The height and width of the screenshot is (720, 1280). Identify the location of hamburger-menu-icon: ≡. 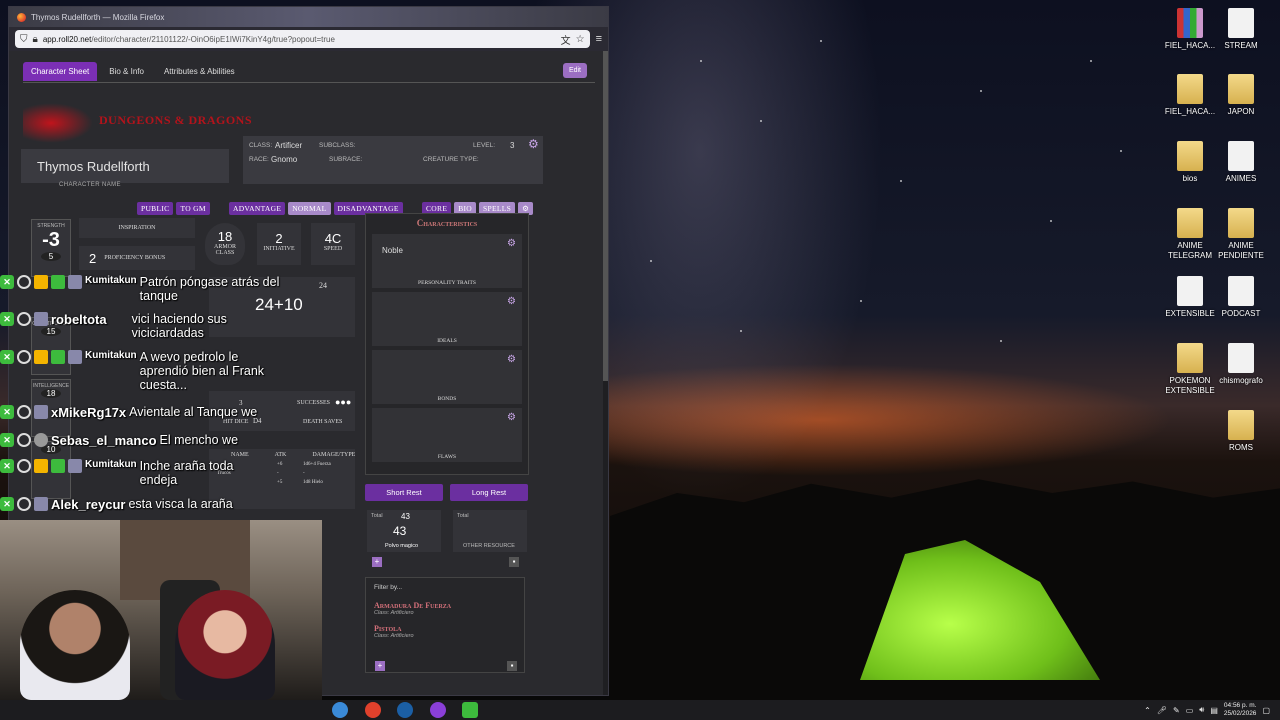
(599, 39).